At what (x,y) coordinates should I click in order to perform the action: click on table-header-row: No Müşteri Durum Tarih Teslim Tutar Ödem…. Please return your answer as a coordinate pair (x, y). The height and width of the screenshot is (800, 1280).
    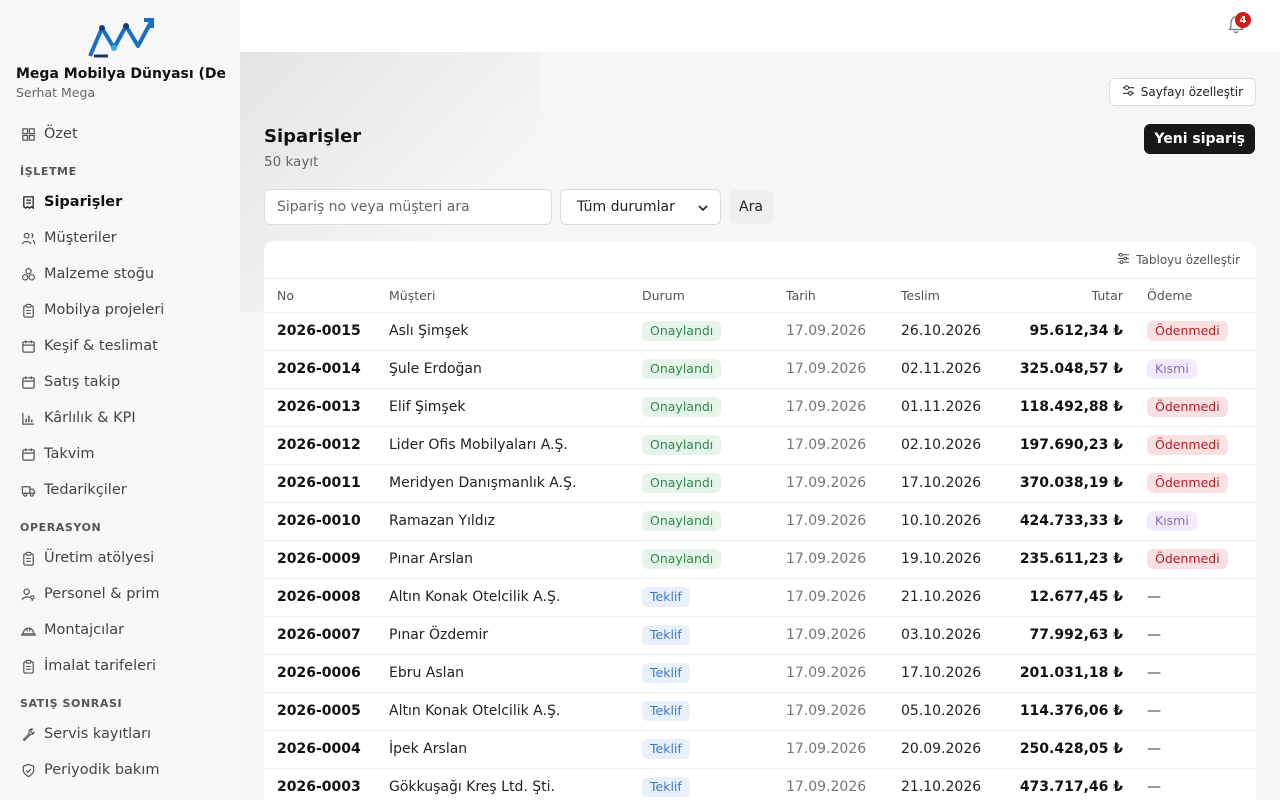
    Looking at the image, I should click on (760, 296).